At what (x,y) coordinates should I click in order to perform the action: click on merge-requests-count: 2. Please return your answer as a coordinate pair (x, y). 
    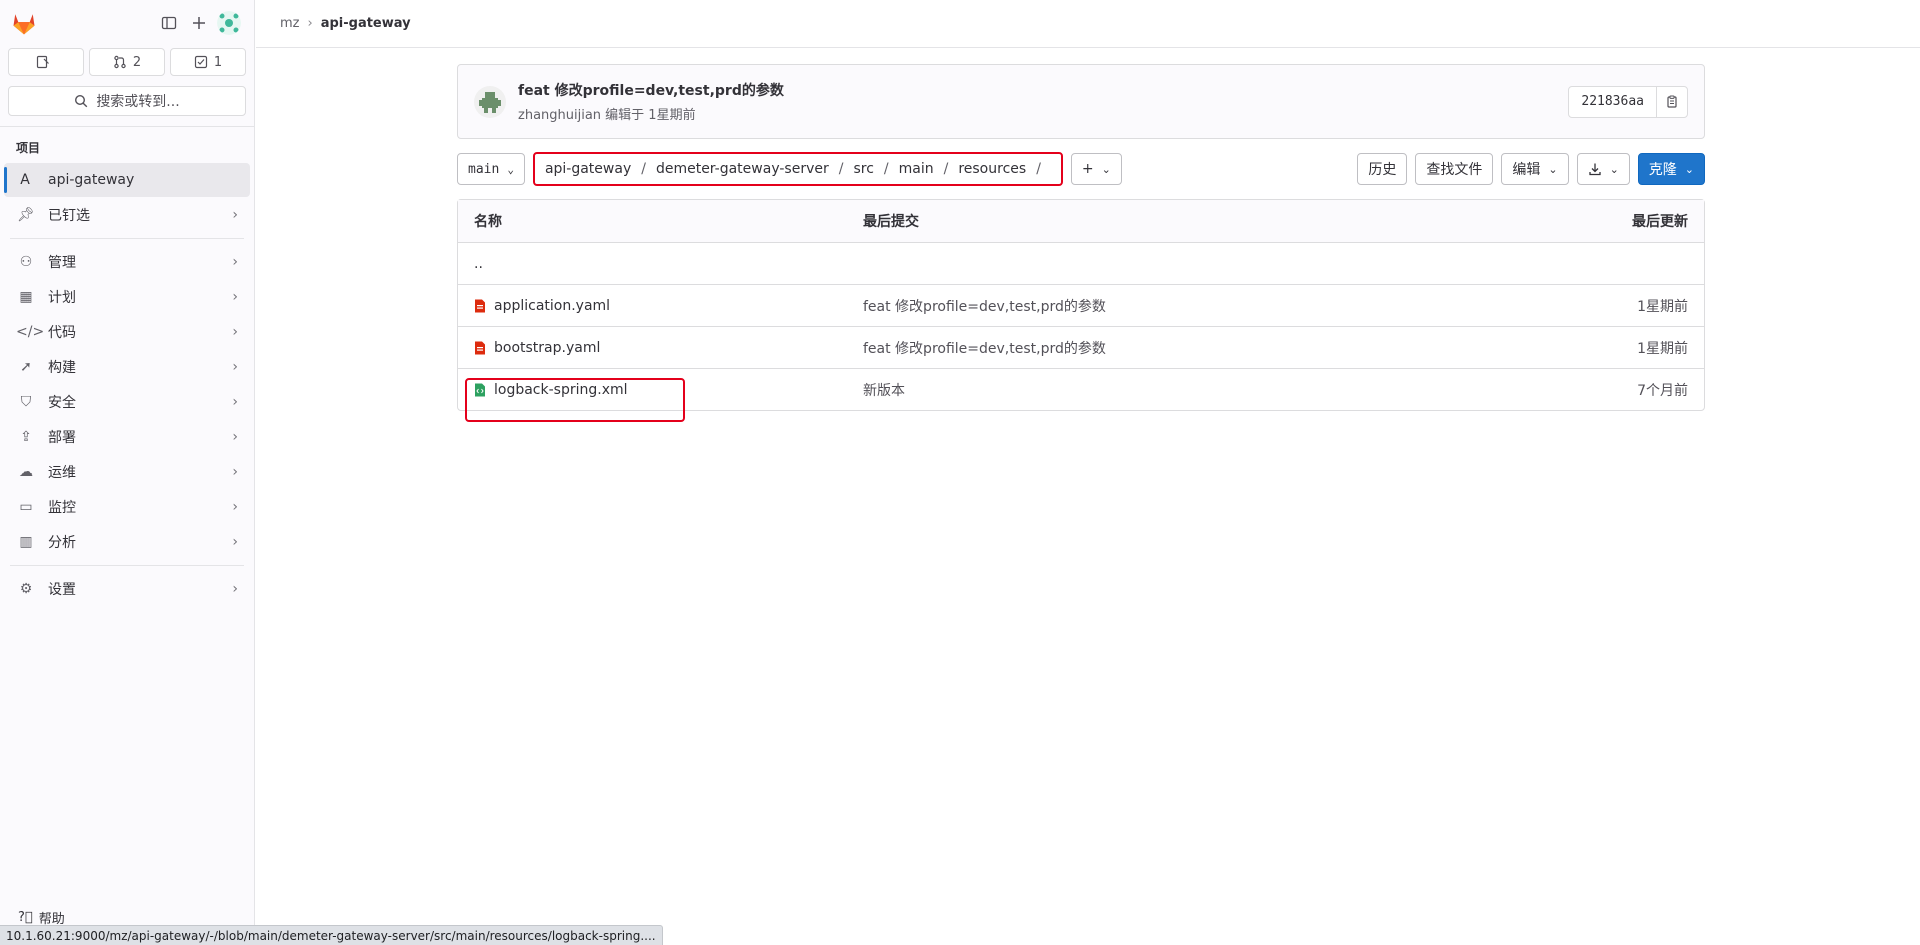
    Looking at the image, I should click on (137, 62).